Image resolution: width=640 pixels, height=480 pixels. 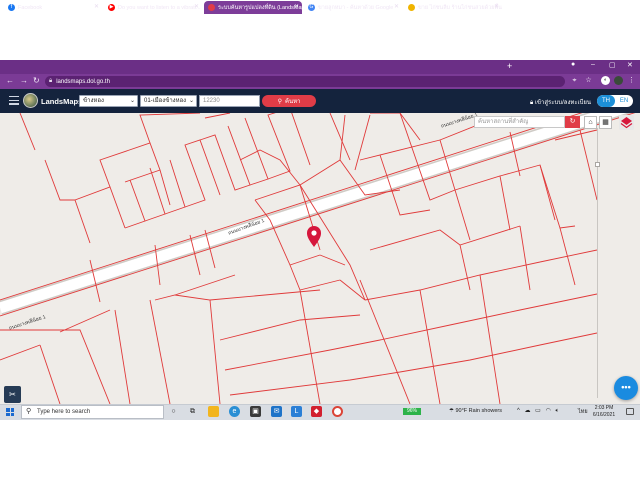 What do you see at coordinates (626, 388) in the screenshot?
I see `more-actions-button: •••` at bounding box center [626, 388].